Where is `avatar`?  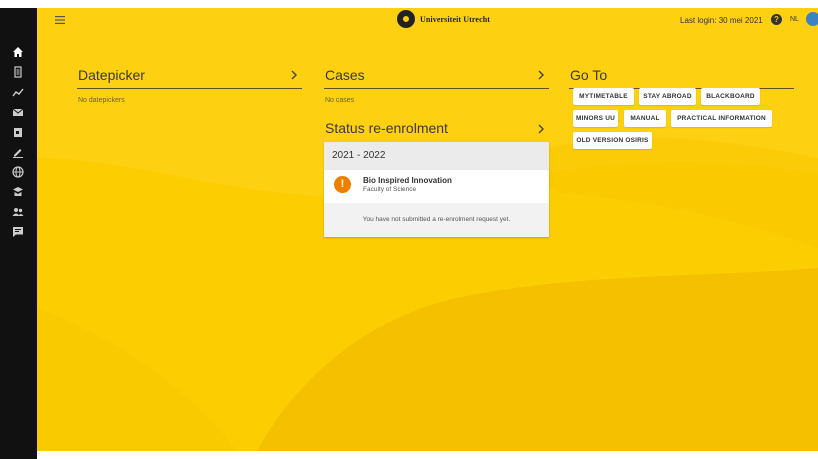
avatar is located at coordinates (812, 19).